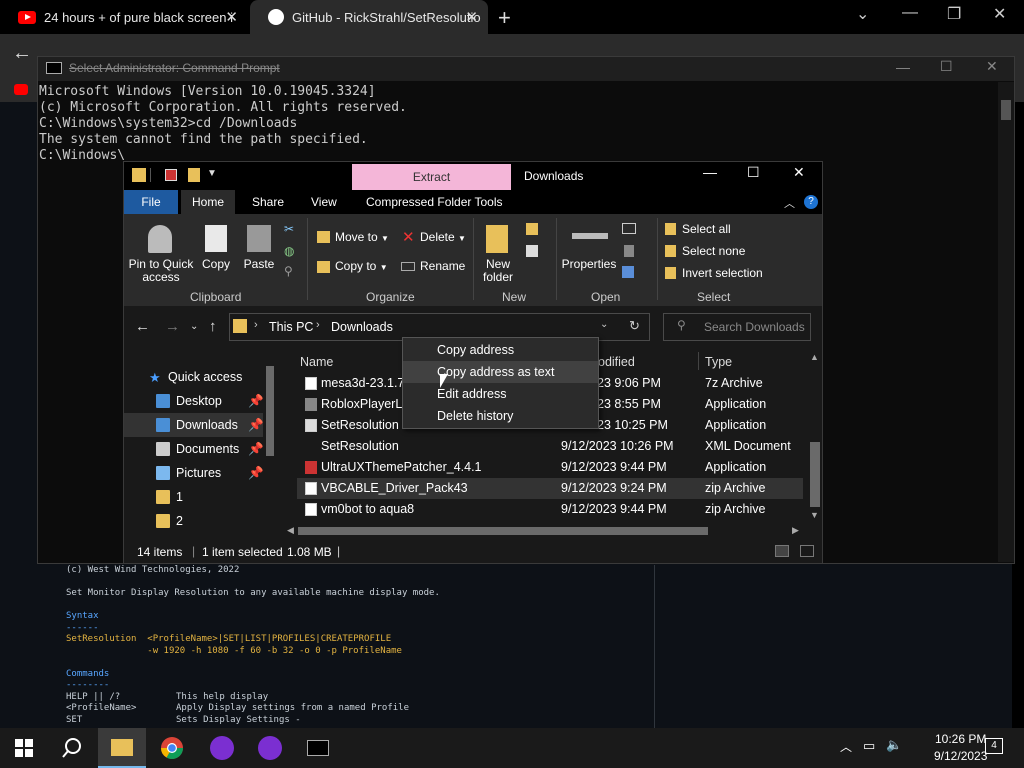 The height and width of the screenshot is (768, 1024). What do you see at coordinates (799, 172) in the screenshot?
I see `explorer-close-button: ✕` at bounding box center [799, 172].